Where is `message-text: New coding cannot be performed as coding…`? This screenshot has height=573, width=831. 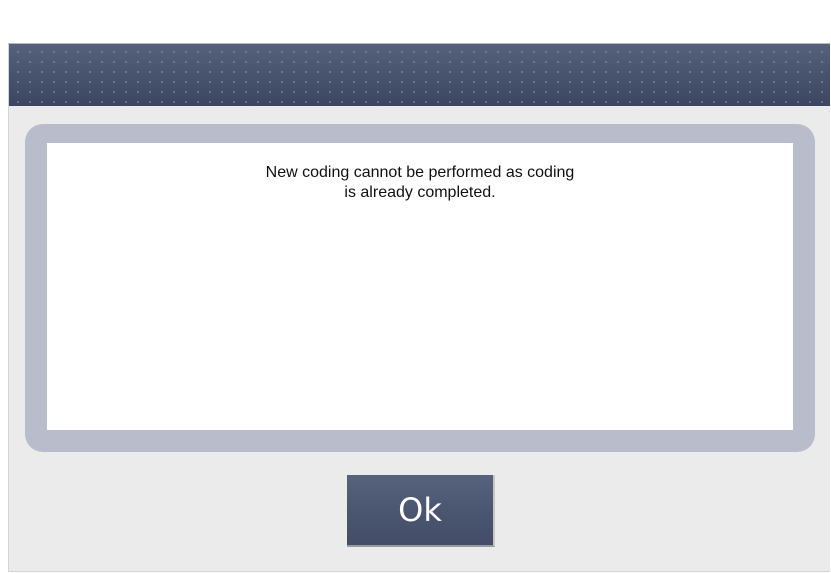 message-text: New coding cannot be performed as coding… is located at coordinates (420, 182).